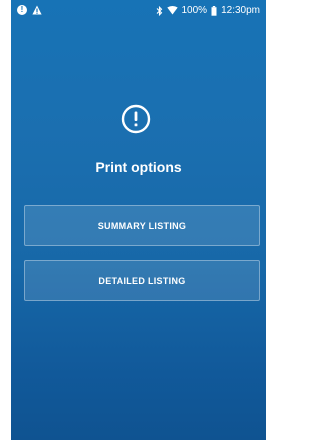  What do you see at coordinates (138, 167) in the screenshot?
I see `dialog-title: Print options` at bounding box center [138, 167].